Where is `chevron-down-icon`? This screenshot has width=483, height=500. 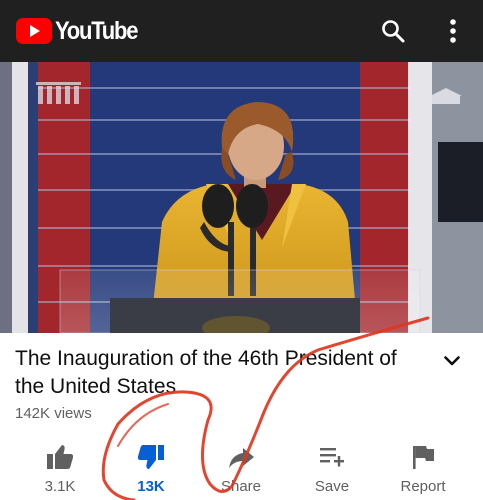
chevron-down-icon is located at coordinates (452, 361).